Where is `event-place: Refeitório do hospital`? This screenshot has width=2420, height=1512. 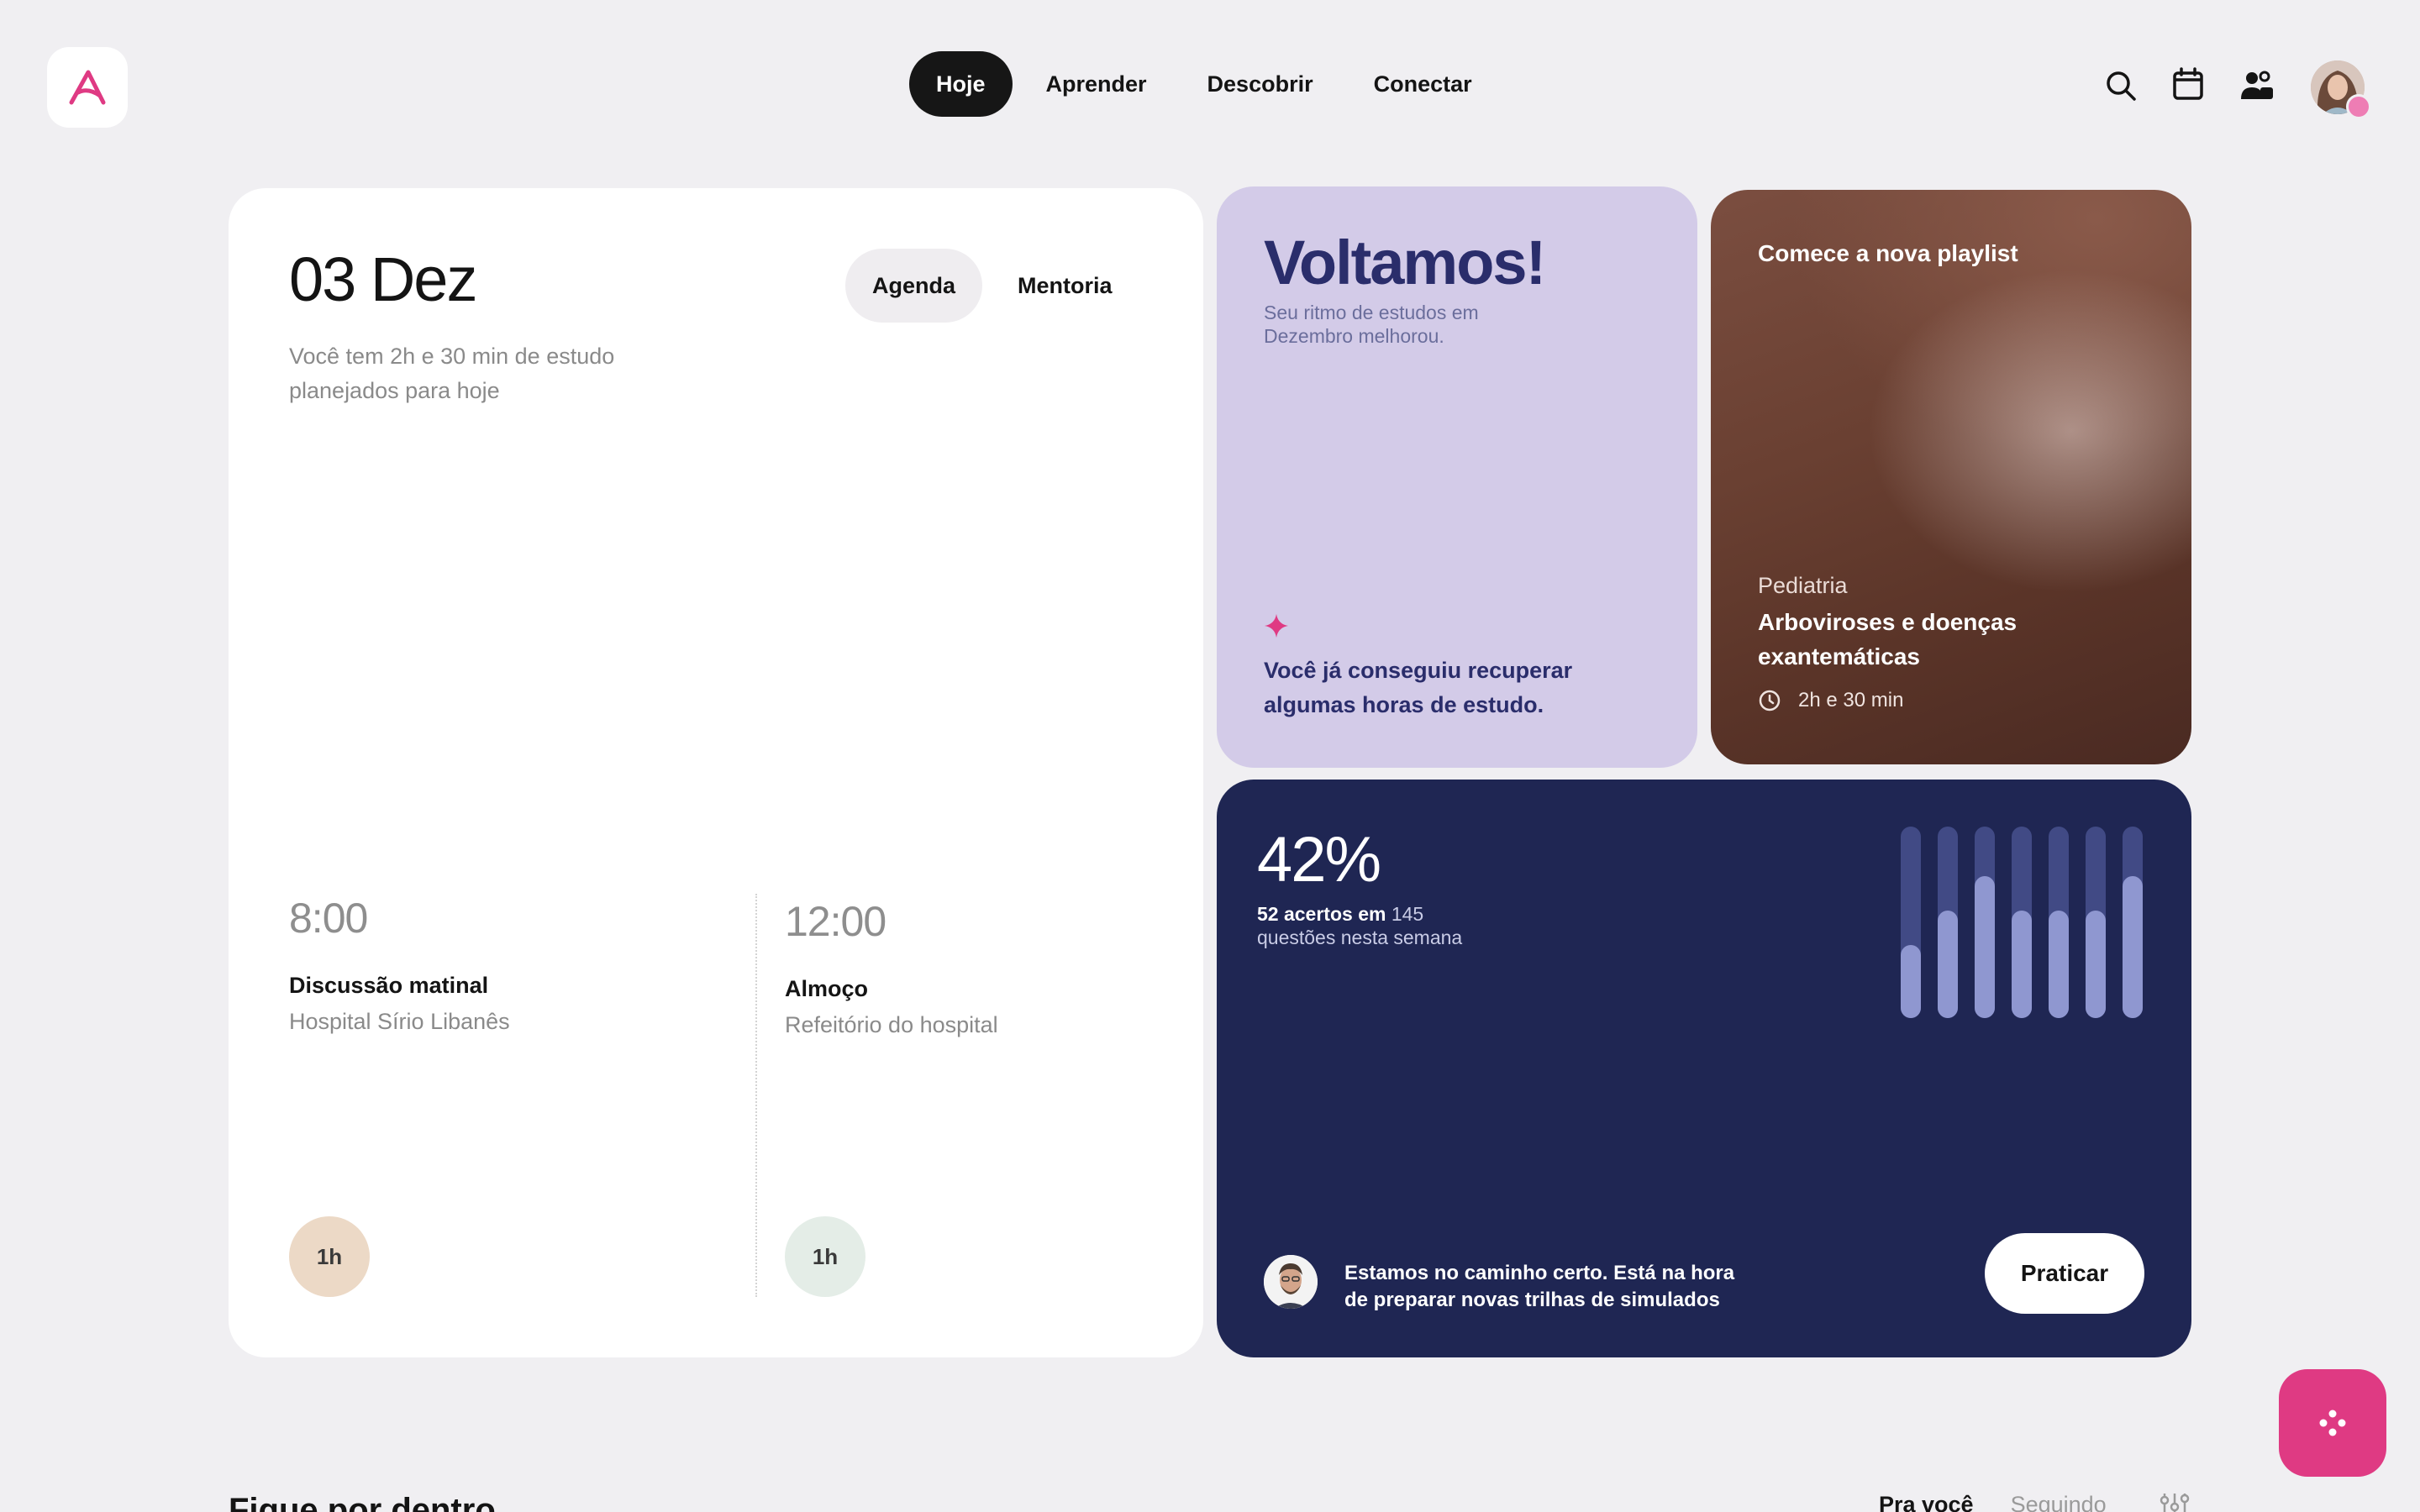
event-place: Refeitório do hospital is located at coordinates (892, 1024).